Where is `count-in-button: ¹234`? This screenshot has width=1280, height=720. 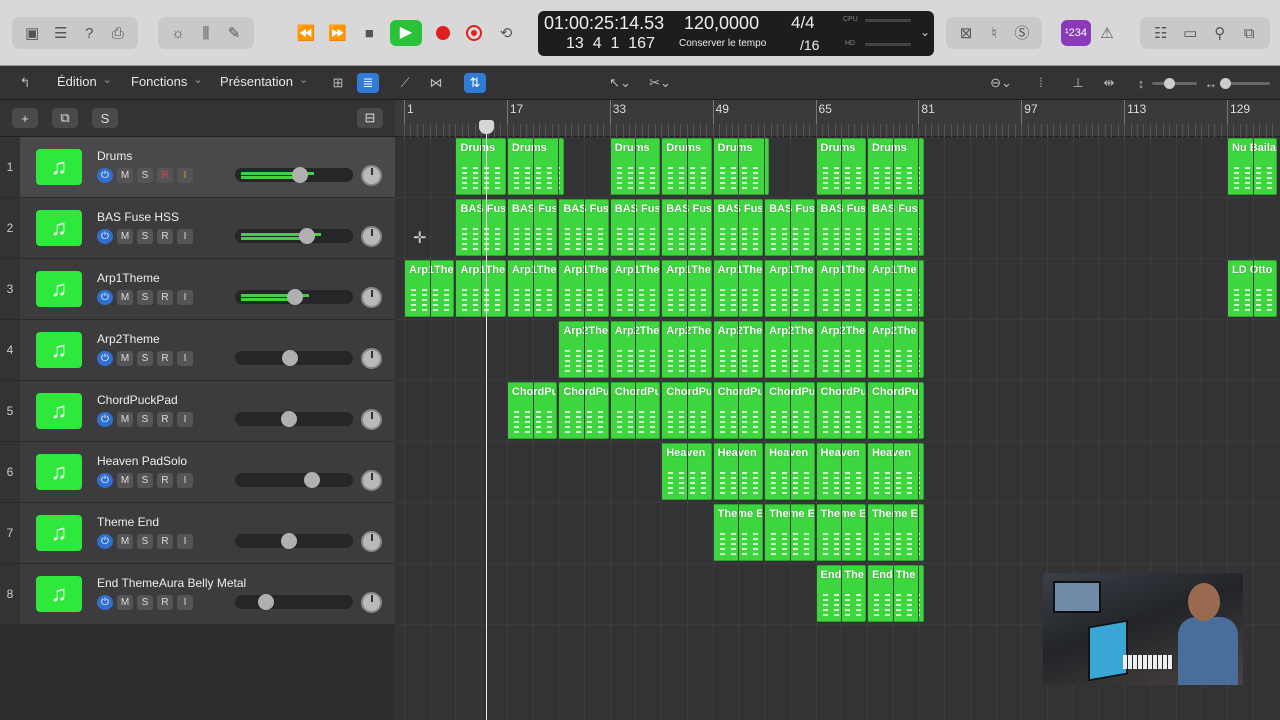 count-in-button: ¹234 is located at coordinates (1076, 33).